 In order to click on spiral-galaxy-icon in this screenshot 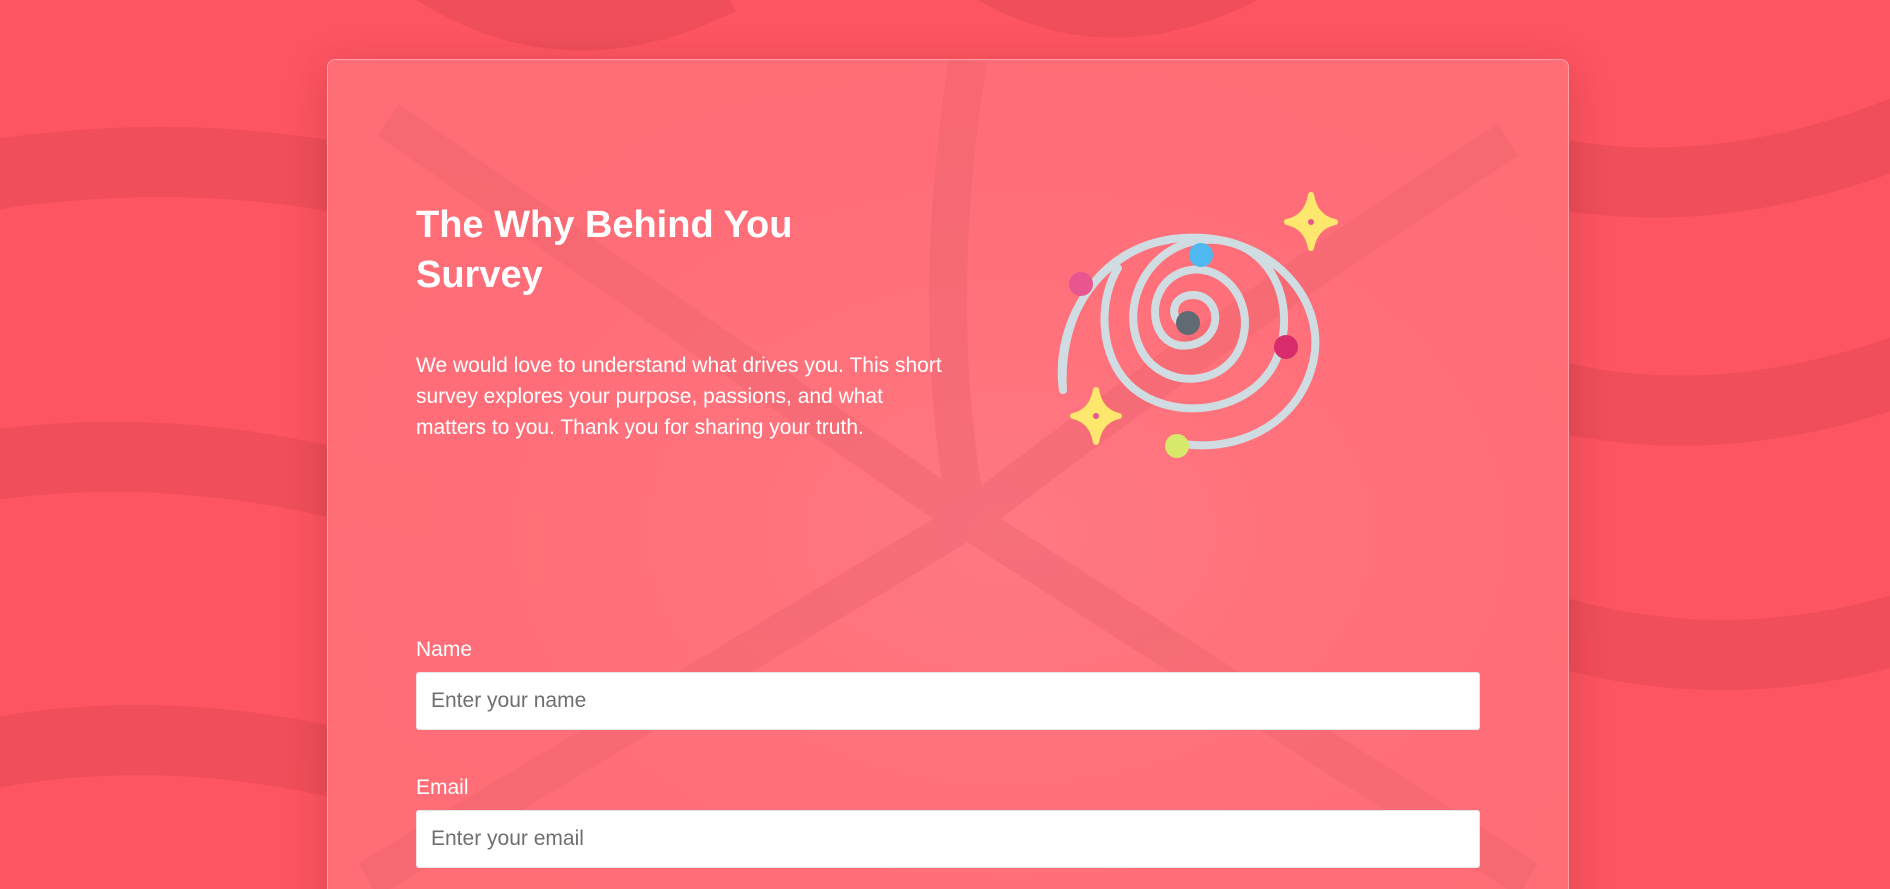, I will do `click(1197, 325)`.